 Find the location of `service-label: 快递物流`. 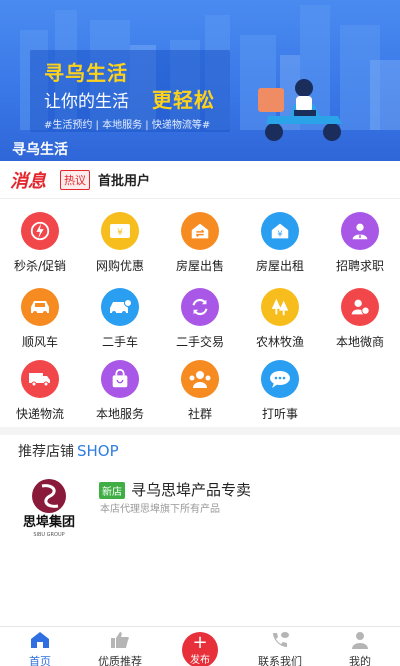

service-label: 快递物流 is located at coordinates (39, 414).